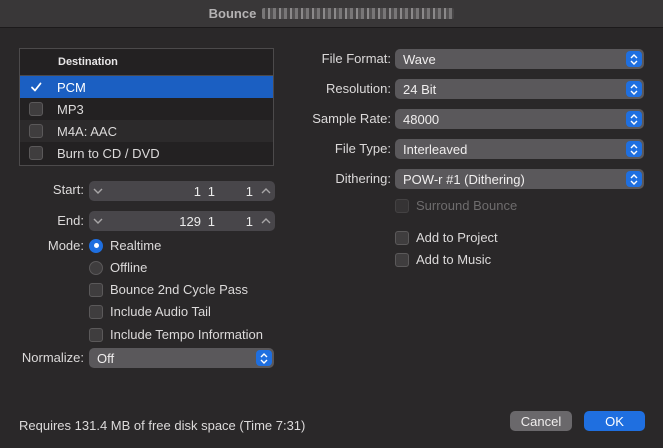  What do you see at coordinates (232, 13) in the screenshot?
I see `window-title: Bounce` at bounding box center [232, 13].